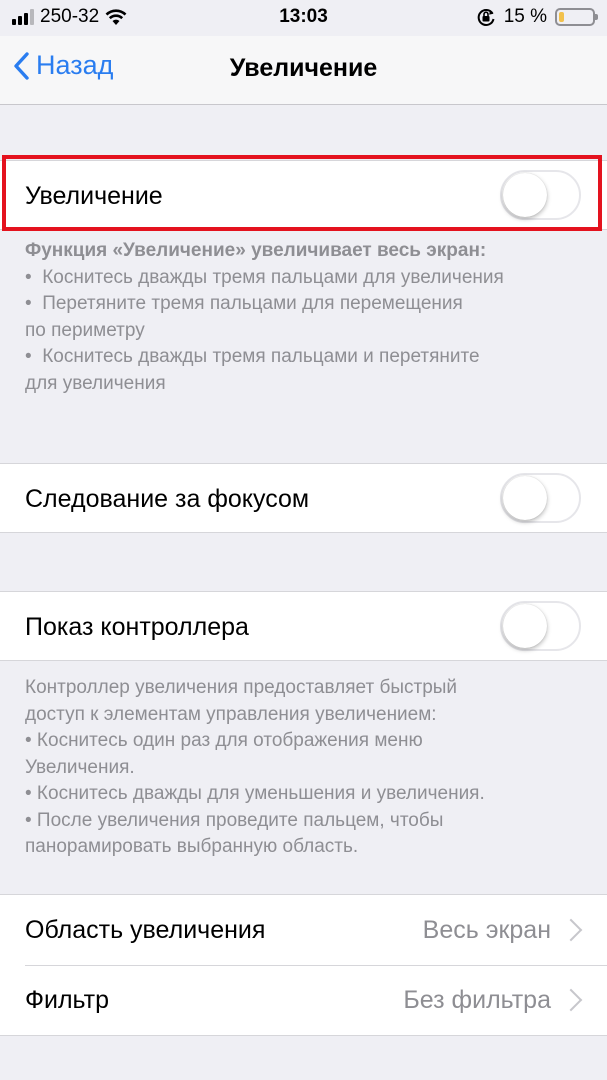 The image size is (607, 1080). I want to click on zoom-region-row: Область увеличения Весь экран, so click(303, 930).